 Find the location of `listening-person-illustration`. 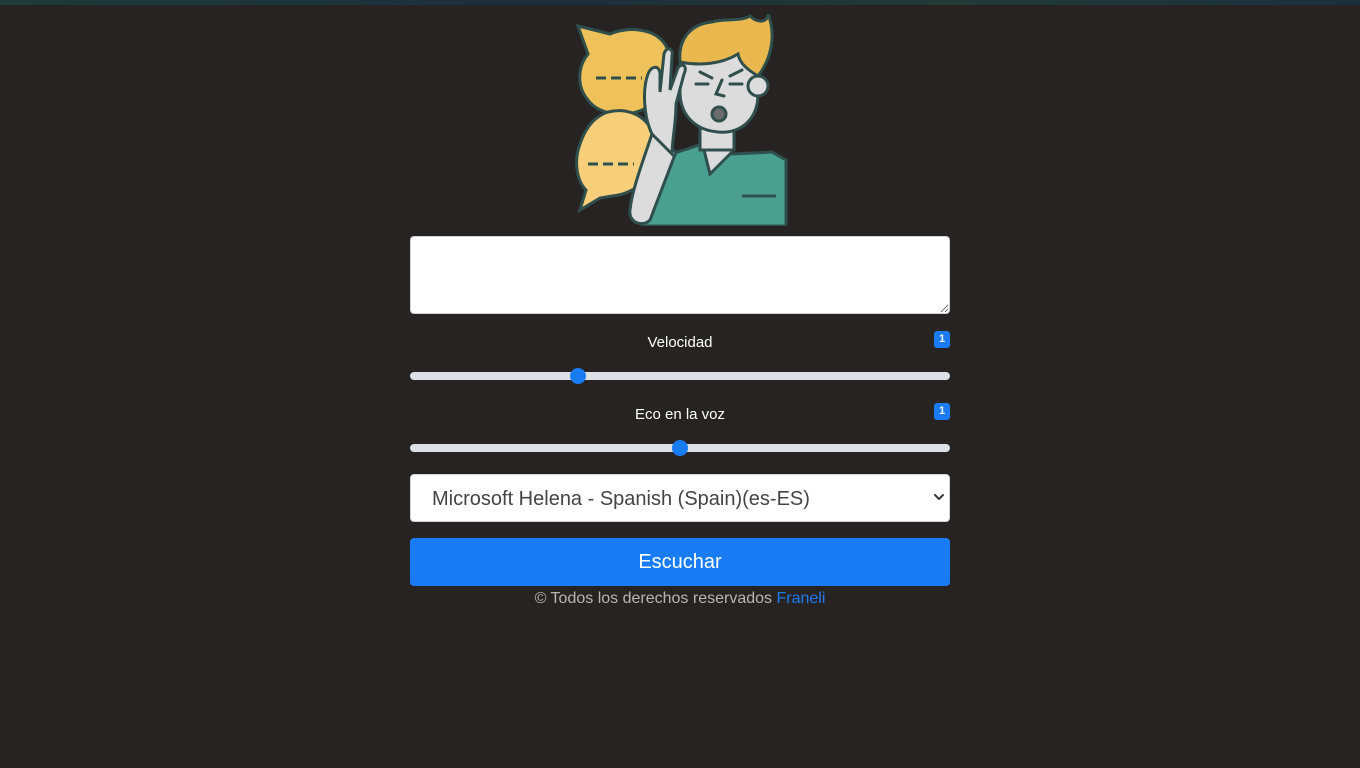

listening-person-illustration is located at coordinates (681, 120).